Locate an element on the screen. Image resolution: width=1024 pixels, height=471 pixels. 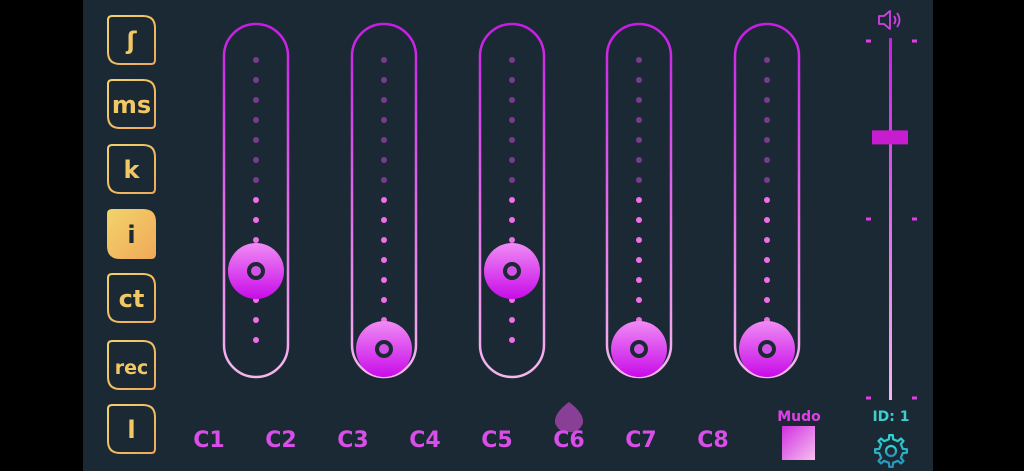
s-button: ʃ is located at coordinates (131, 40).